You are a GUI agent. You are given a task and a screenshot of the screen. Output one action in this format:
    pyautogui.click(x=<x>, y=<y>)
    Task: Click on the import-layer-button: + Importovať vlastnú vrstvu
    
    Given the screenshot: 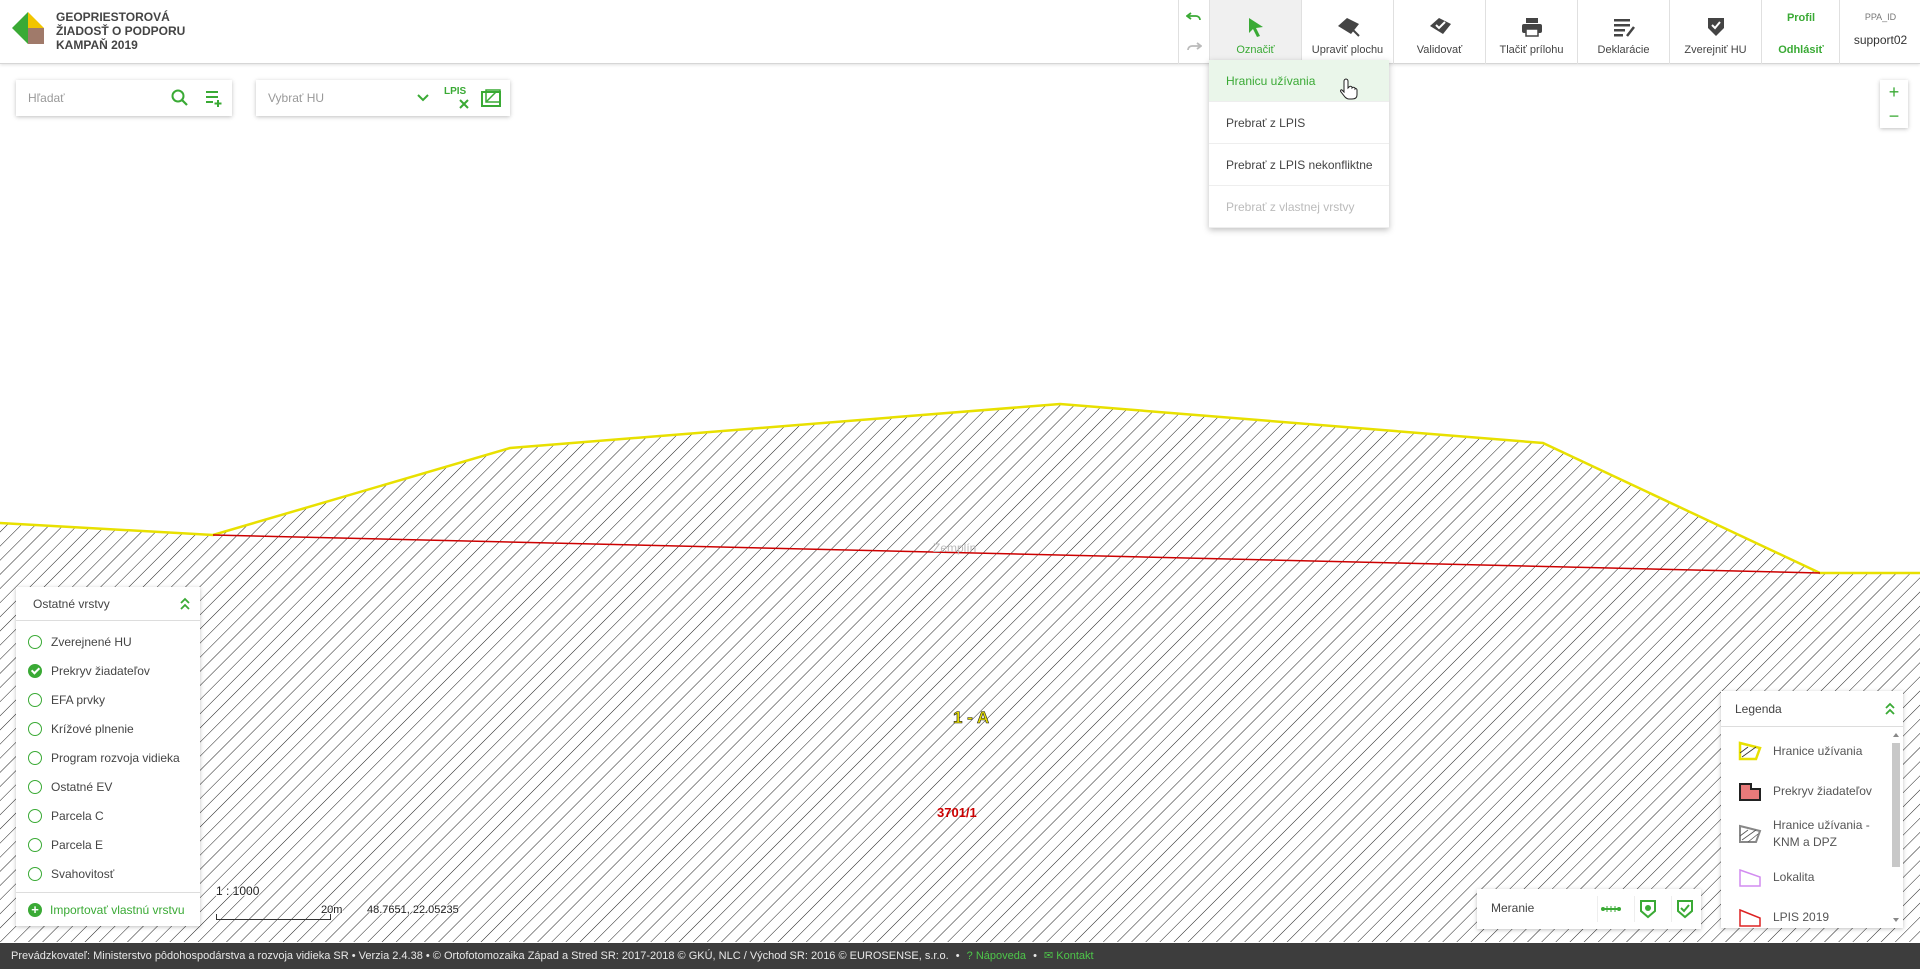 What is the action you would take?
    pyautogui.click(x=108, y=909)
    